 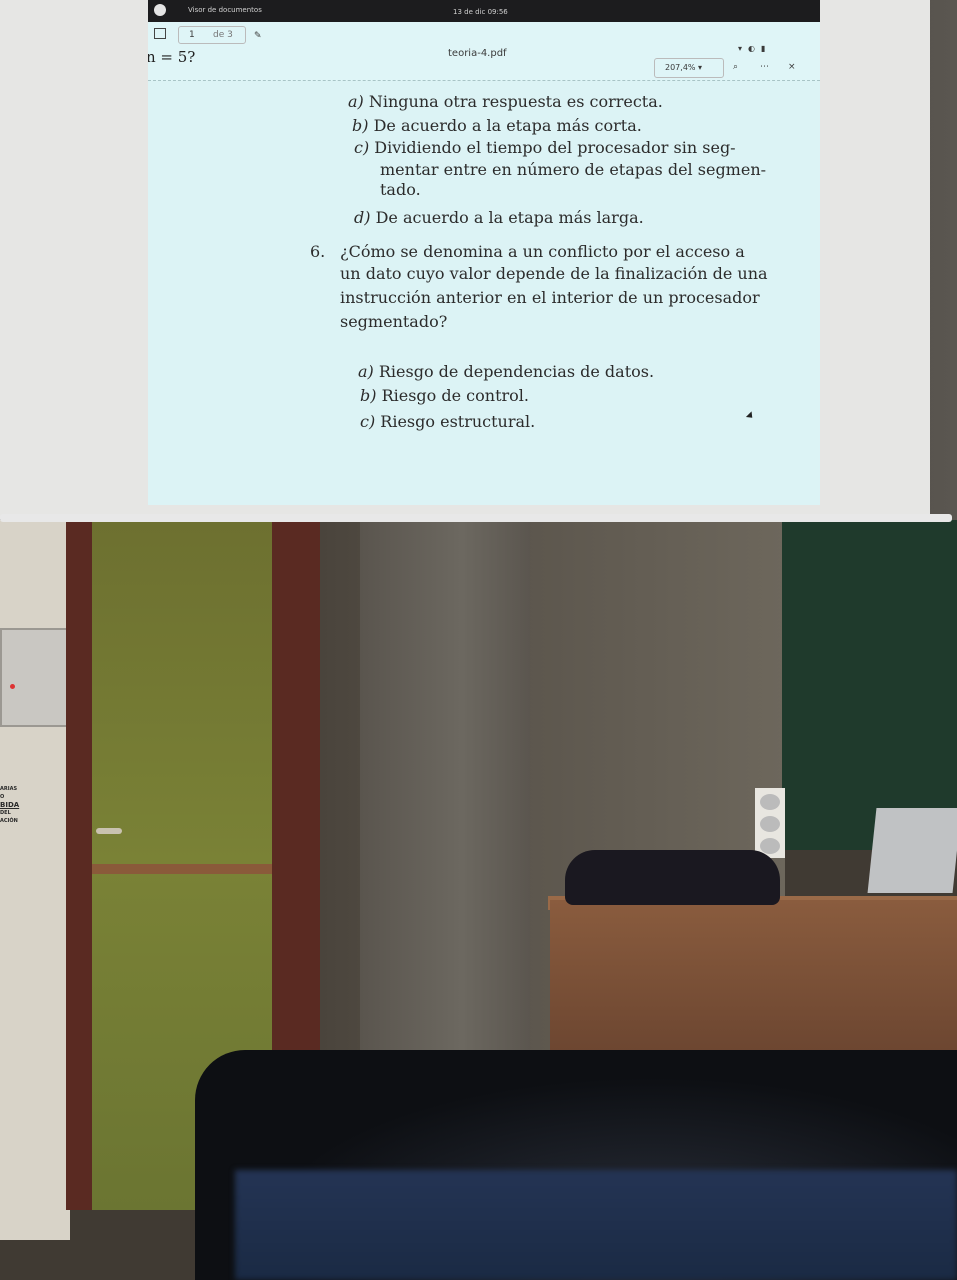 I want to click on electrical-panel, so click(x=34, y=677).